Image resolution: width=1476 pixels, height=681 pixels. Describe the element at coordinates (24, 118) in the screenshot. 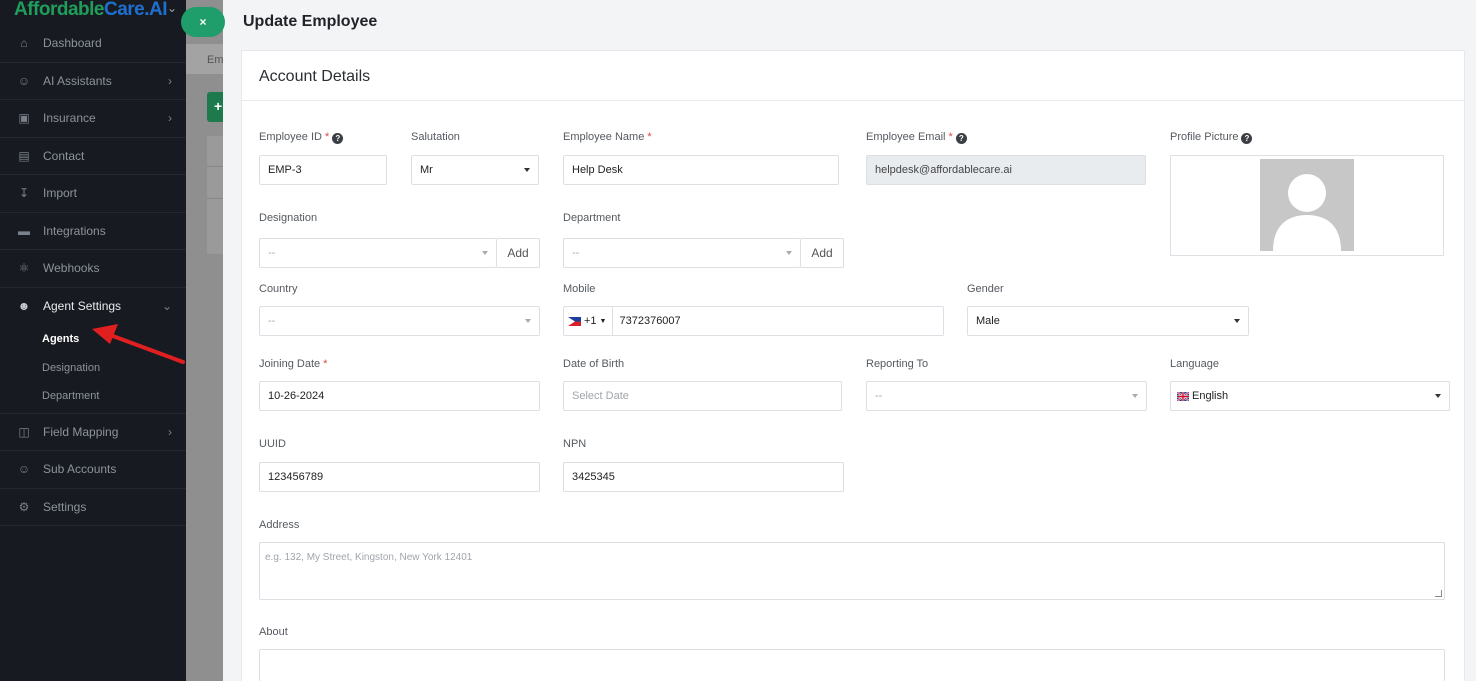

I see `id-card-icon: ▣` at that location.